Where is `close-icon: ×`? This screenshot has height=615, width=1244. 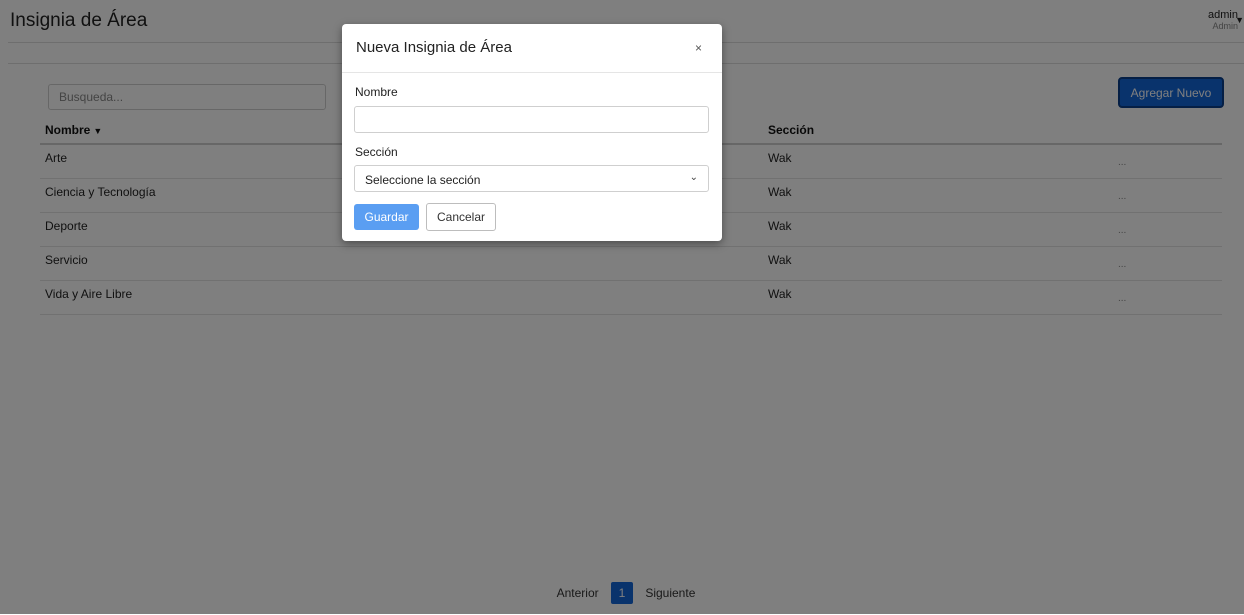
close-icon: × is located at coordinates (698, 48).